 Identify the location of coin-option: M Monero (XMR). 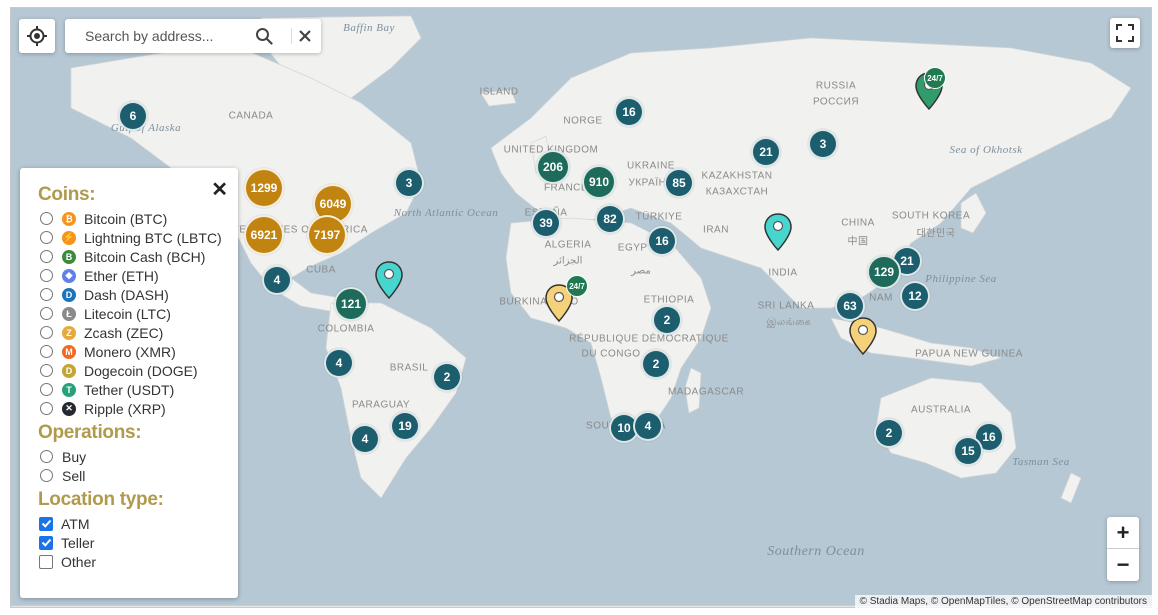
(138, 351).